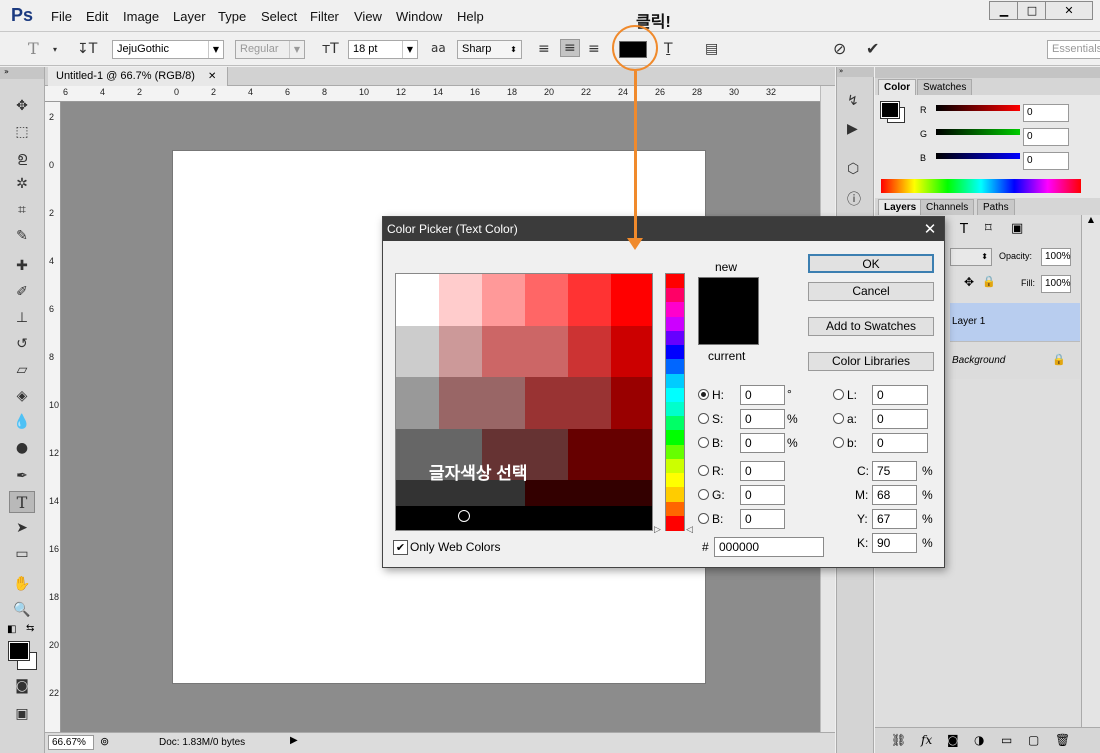 This screenshot has height=753, width=1100. What do you see at coordinates (22, 184) in the screenshot?
I see `magic-wand-tool-icon: ✲` at bounding box center [22, 184].